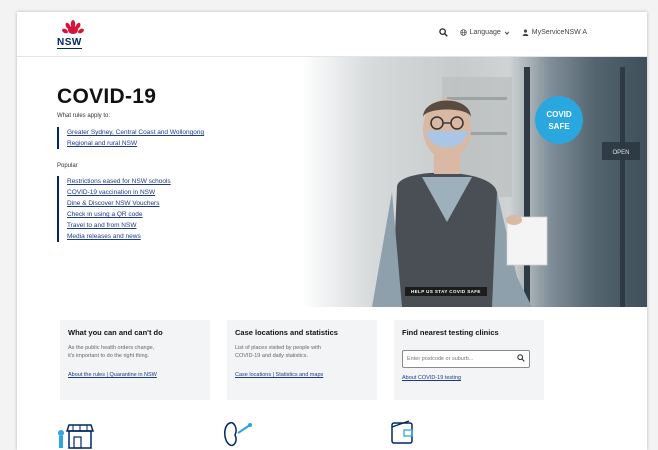  What do you see at coordinates (459, 358) in the screenshot?
I see `clinic-search-input` at bounding box center [459, 358].